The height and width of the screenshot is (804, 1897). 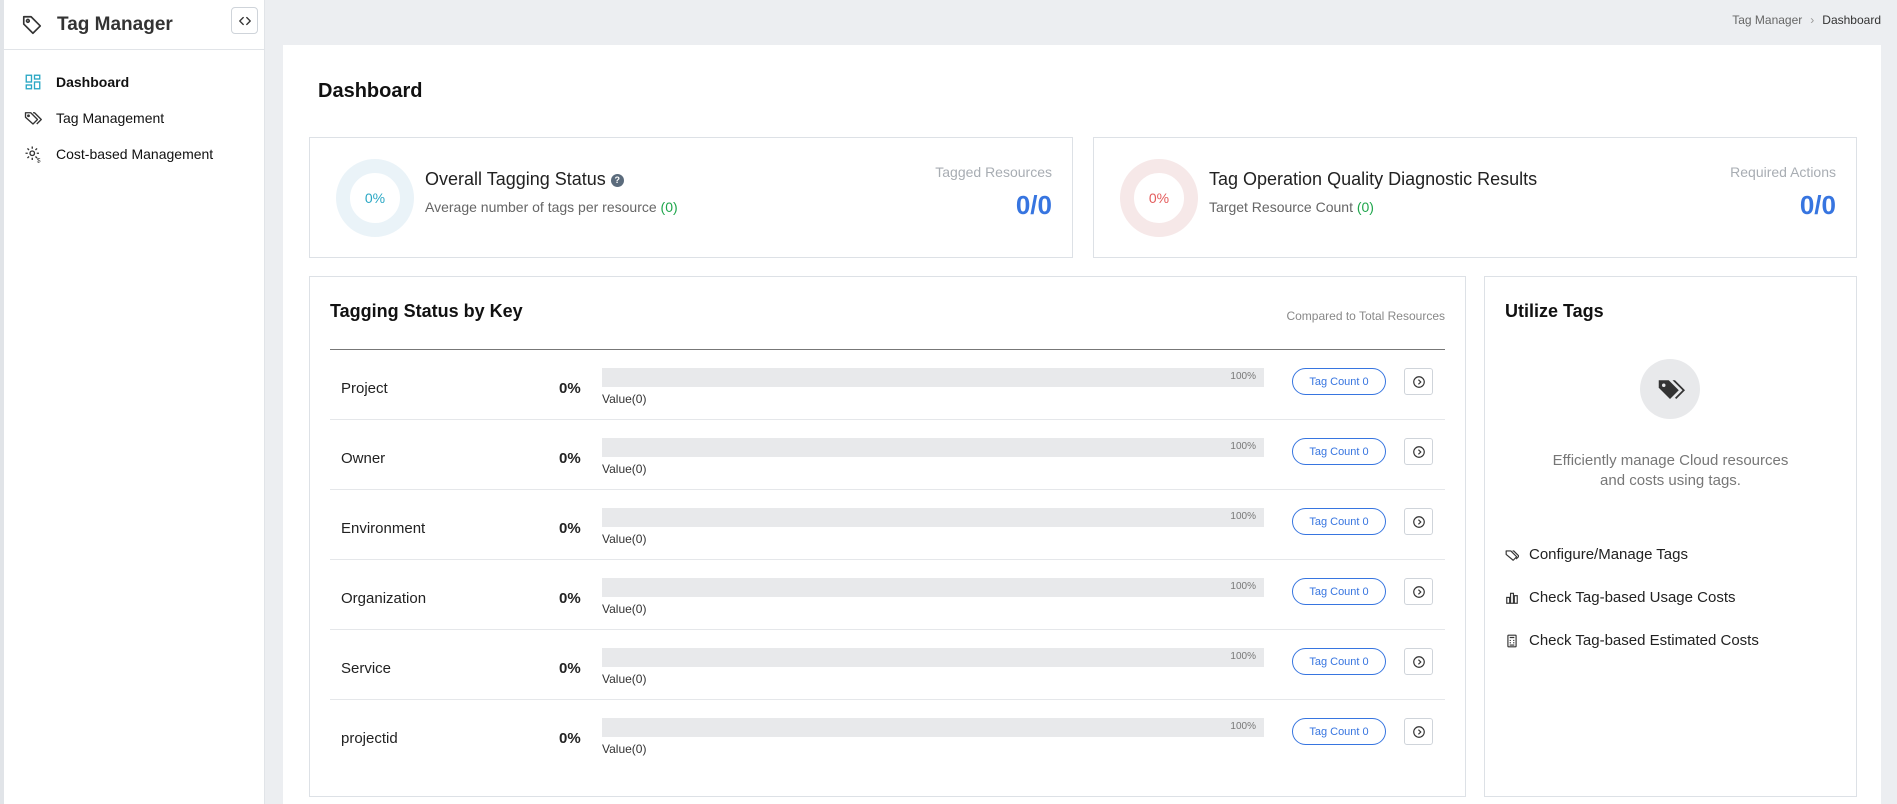 I want to click on utilize-desc-line: and costs using tags., so click(x=1670, y=480).